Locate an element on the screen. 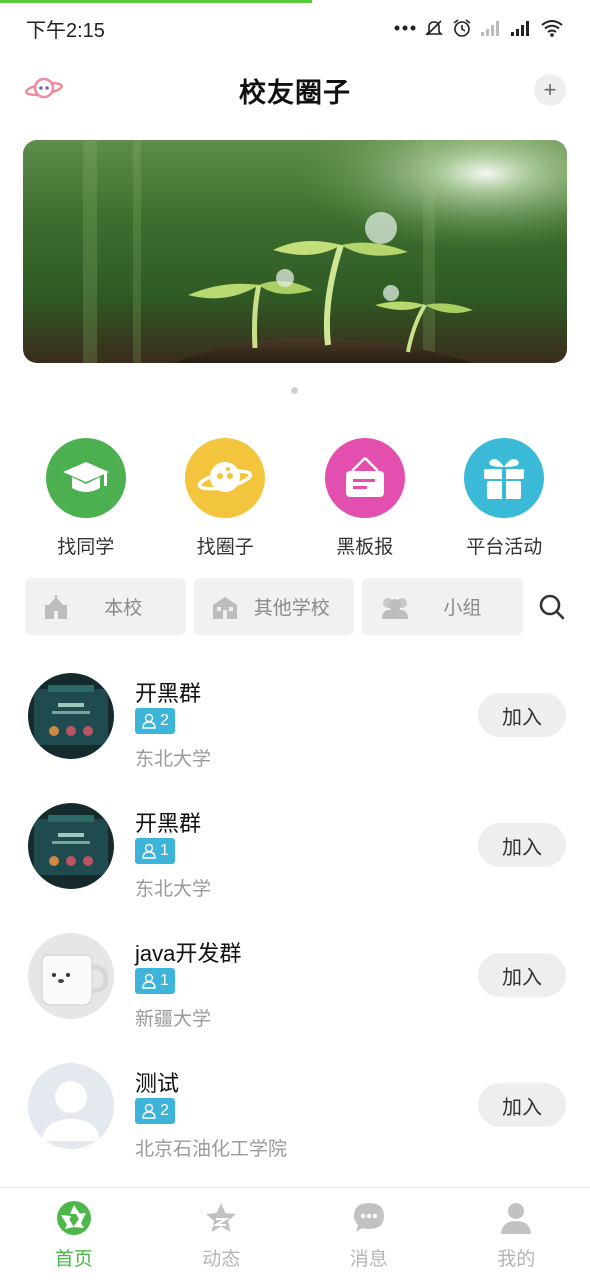 The height and width of the screenshot is (1280, 590). filter-label: 本校 is located at coordinates (123, 608).